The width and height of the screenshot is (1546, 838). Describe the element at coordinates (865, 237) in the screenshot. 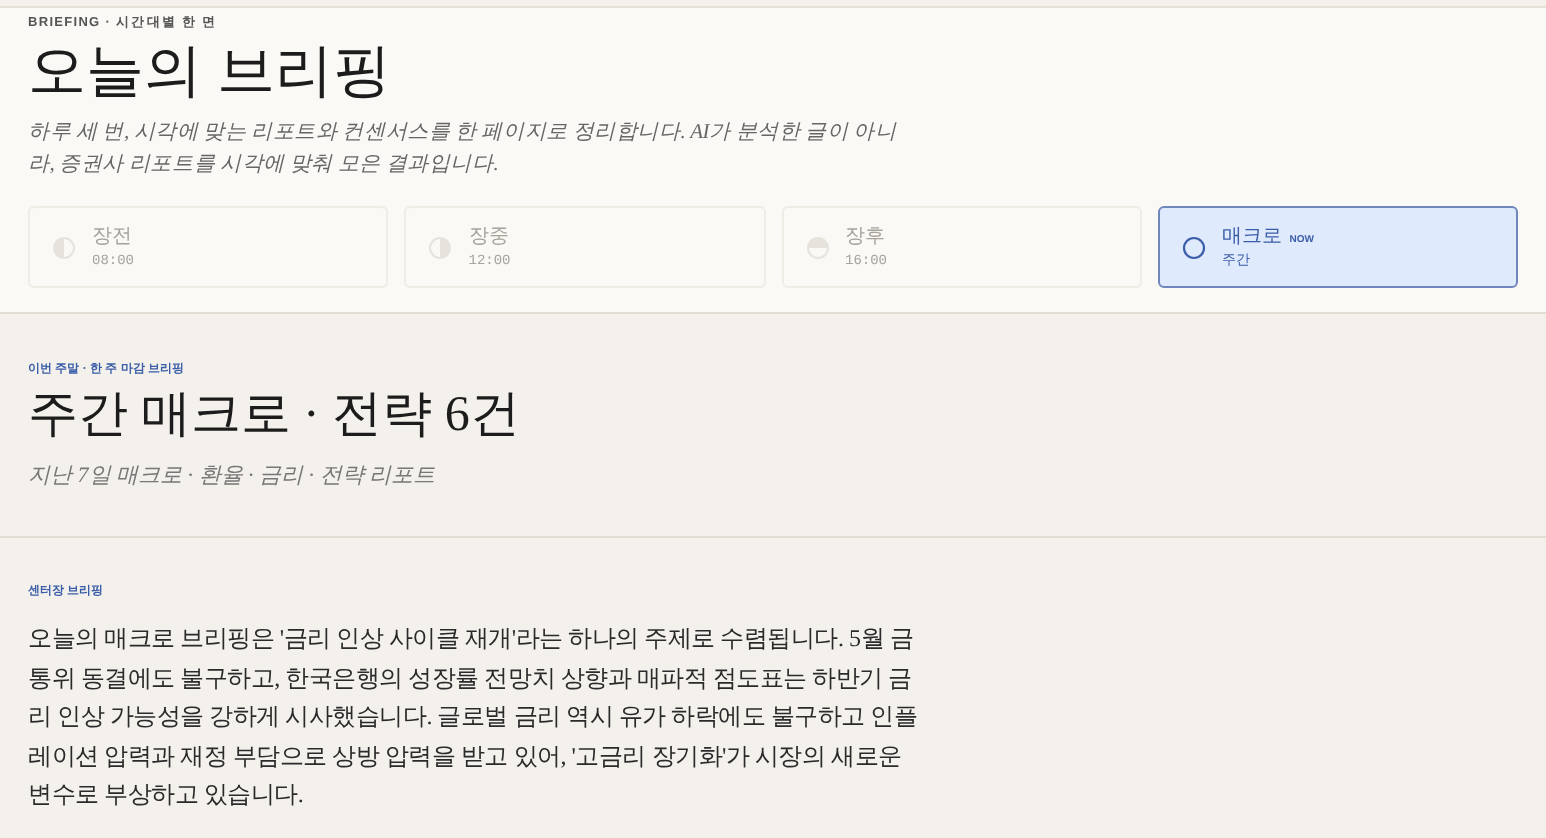

I see `session-label: 장후` at that location.